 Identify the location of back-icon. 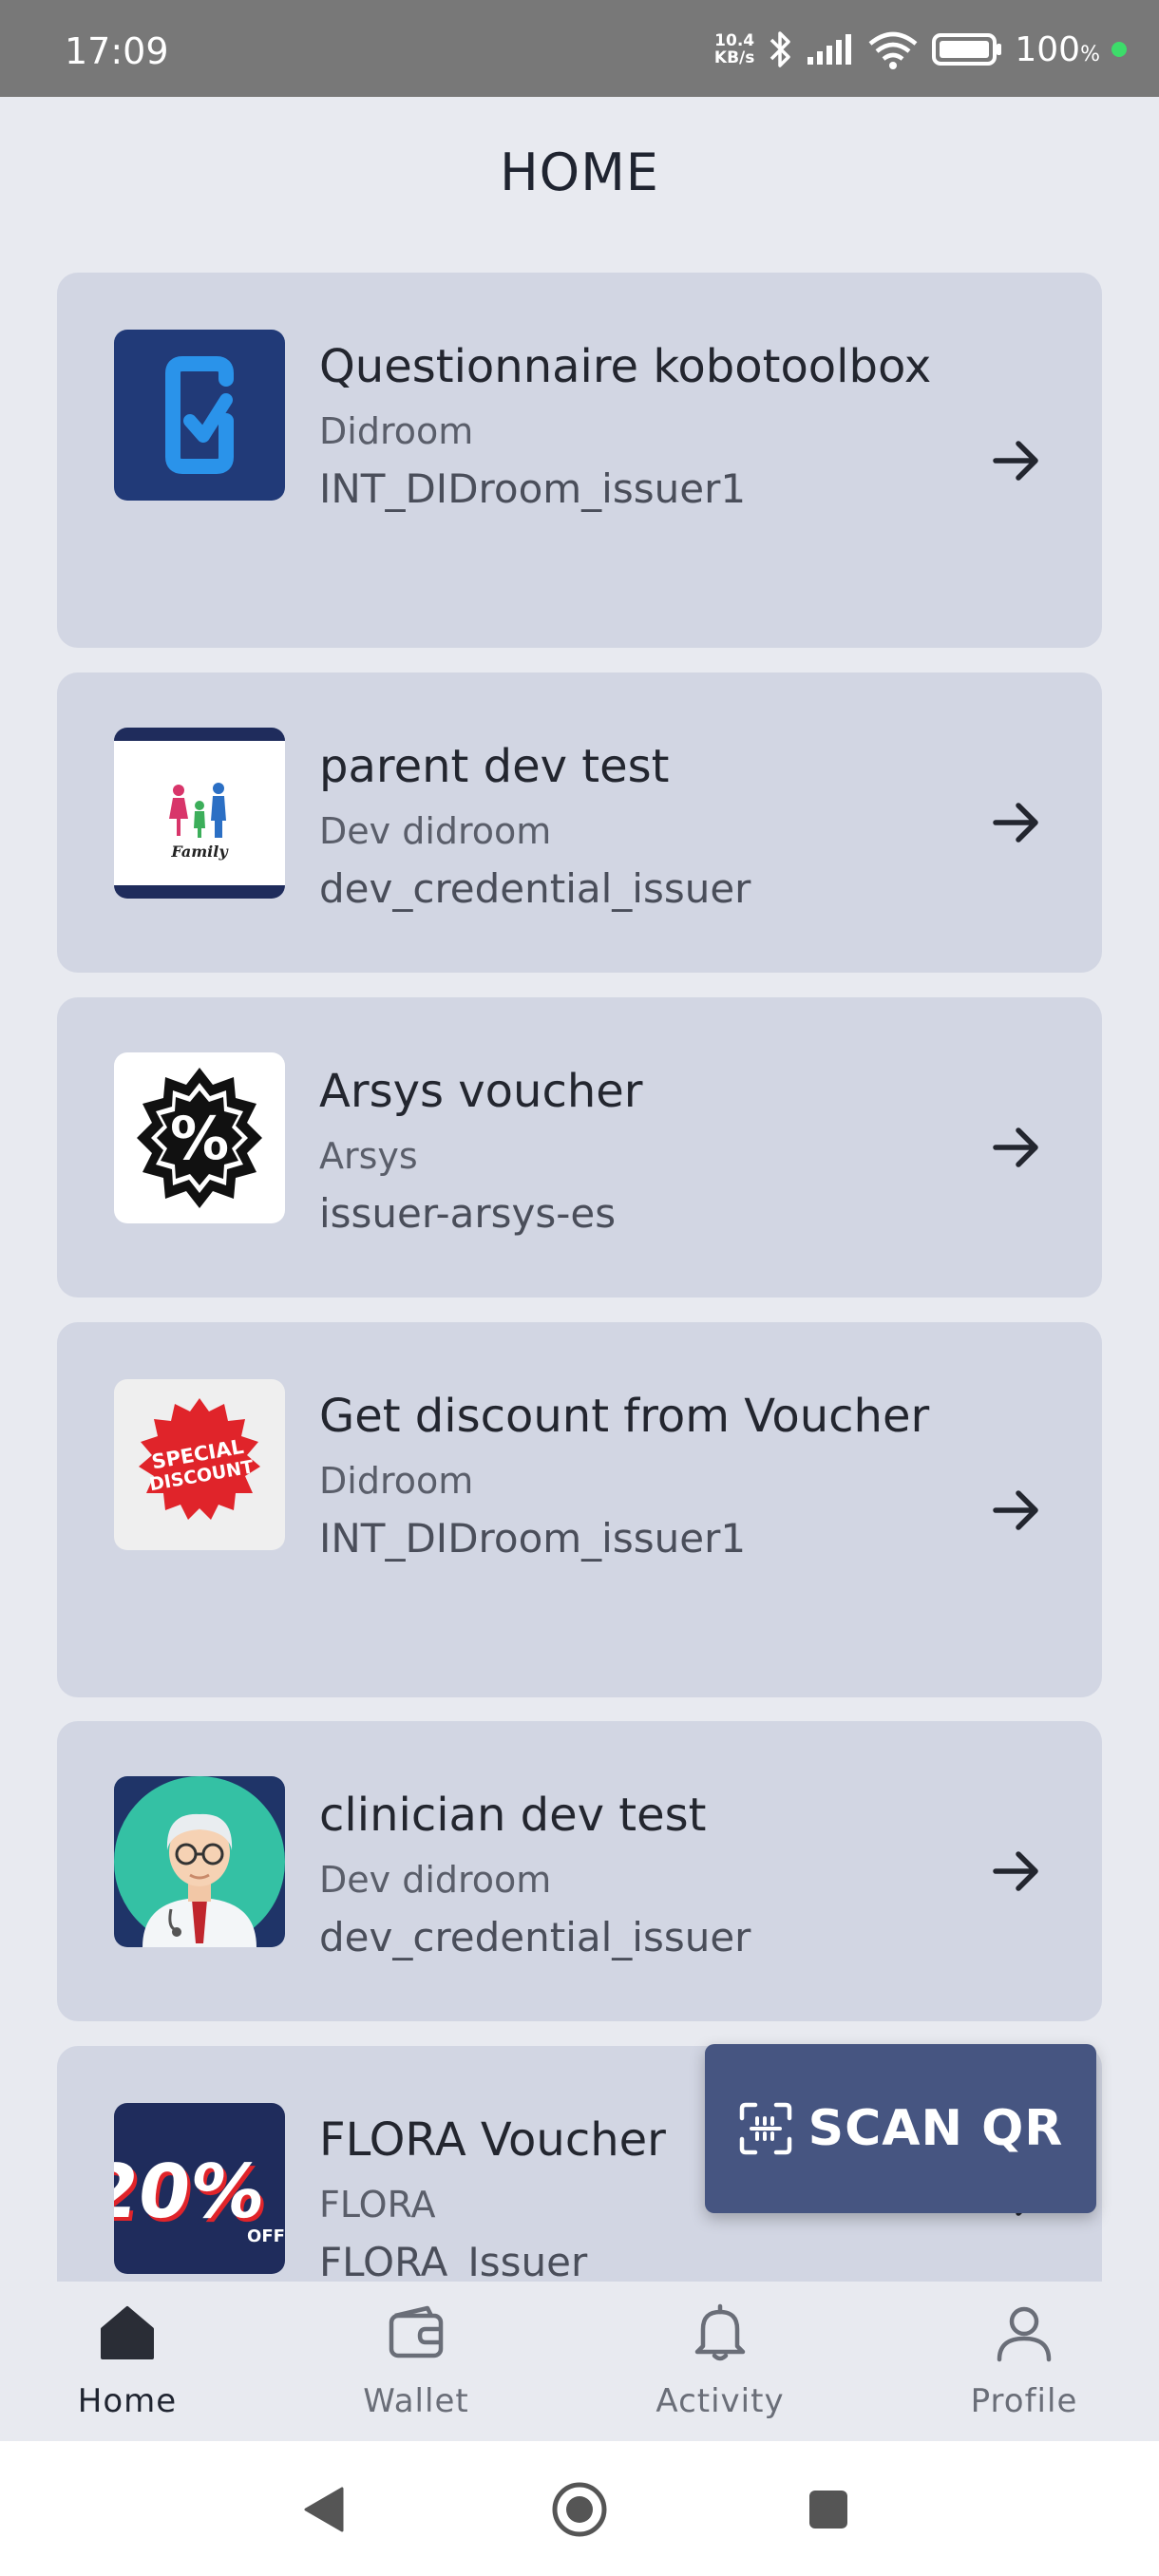
(325, 2509).